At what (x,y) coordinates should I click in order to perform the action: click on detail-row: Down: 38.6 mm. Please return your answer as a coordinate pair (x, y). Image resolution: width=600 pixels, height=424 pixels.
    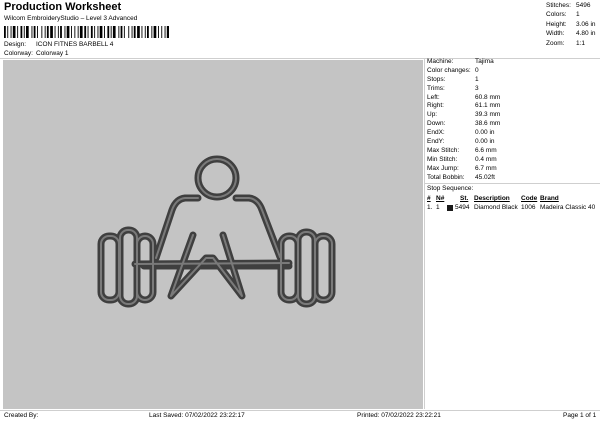
    Looking at the image, I should click on (464, 124).